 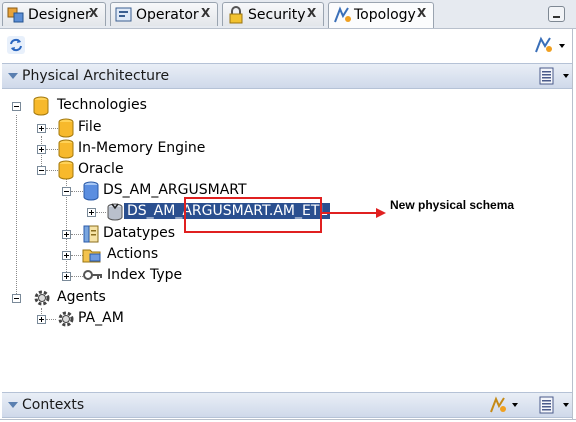 I want to click on tree-node-index-type: Index Type, so click(x=150, y=276).